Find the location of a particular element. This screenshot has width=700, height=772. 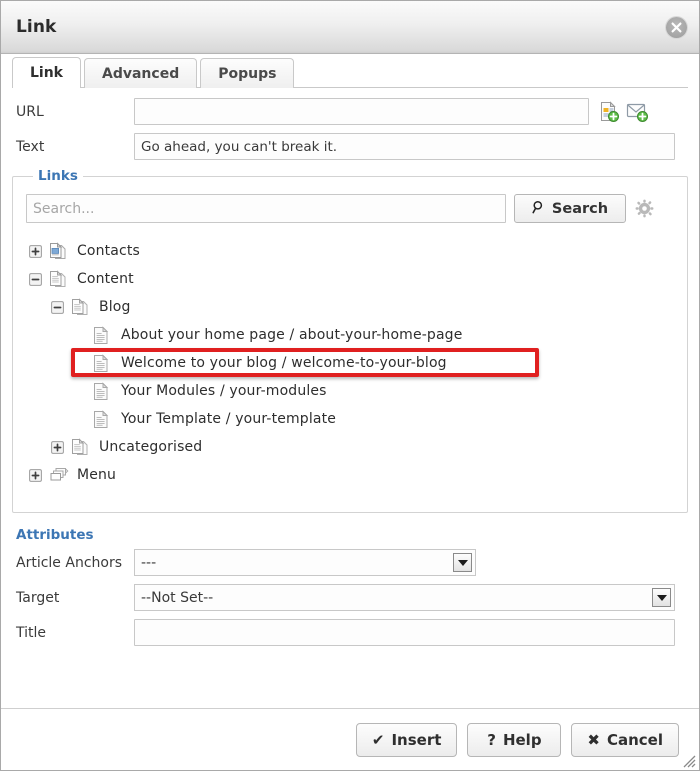

resize-grip-icon is located at coordinates (688, 760).